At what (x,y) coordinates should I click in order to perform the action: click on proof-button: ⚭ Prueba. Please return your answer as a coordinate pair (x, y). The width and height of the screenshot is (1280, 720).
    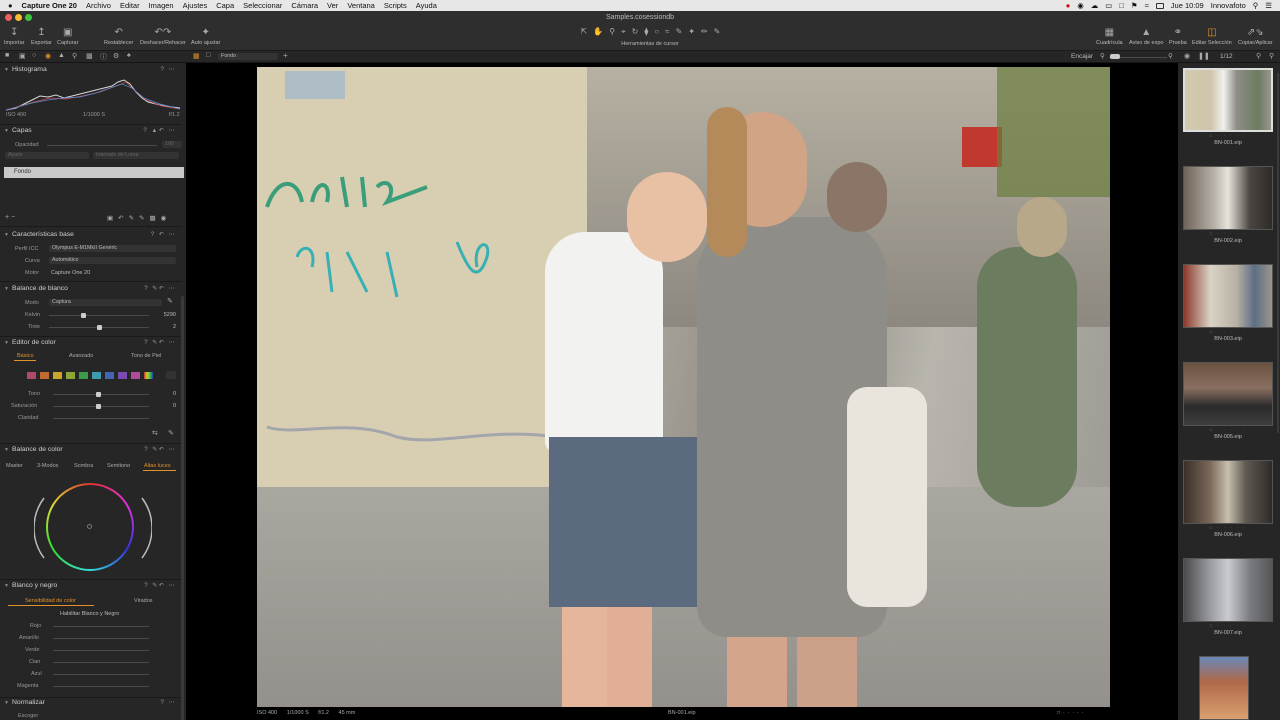
    Looking at the image, I should click on (1178, 36).